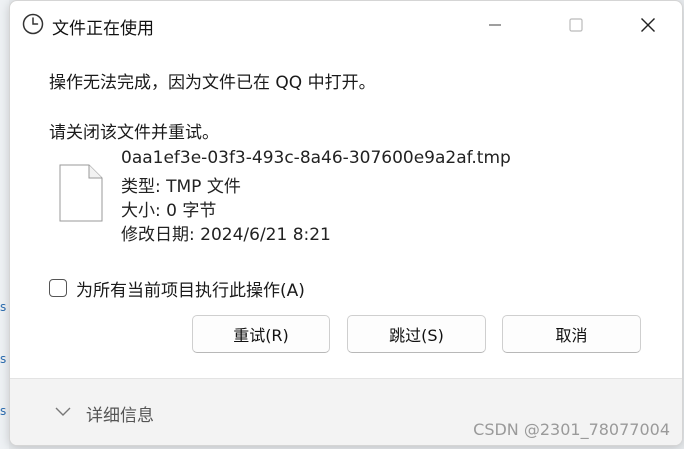 The height and width of the screenshot is (449, 684). I want to click on maximize-icon, so click(576, 25).